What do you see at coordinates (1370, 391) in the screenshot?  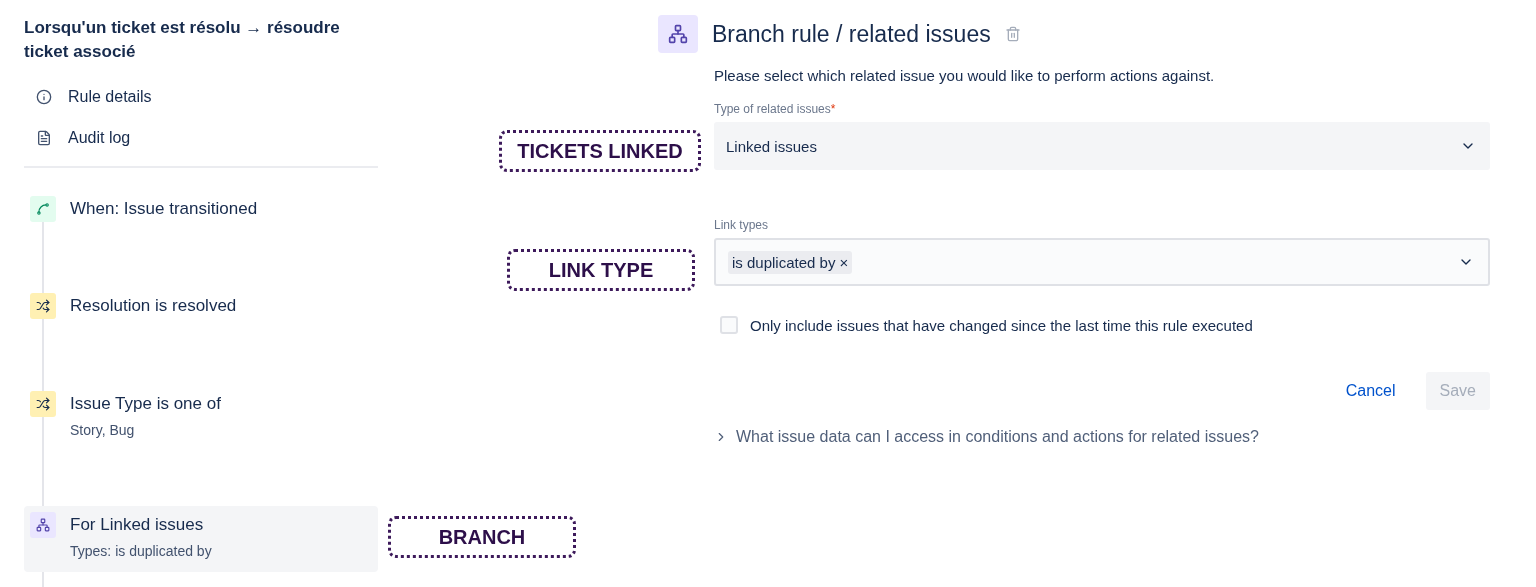 I see `cancel-button: Cancel` at bounding box center [1370, 391].